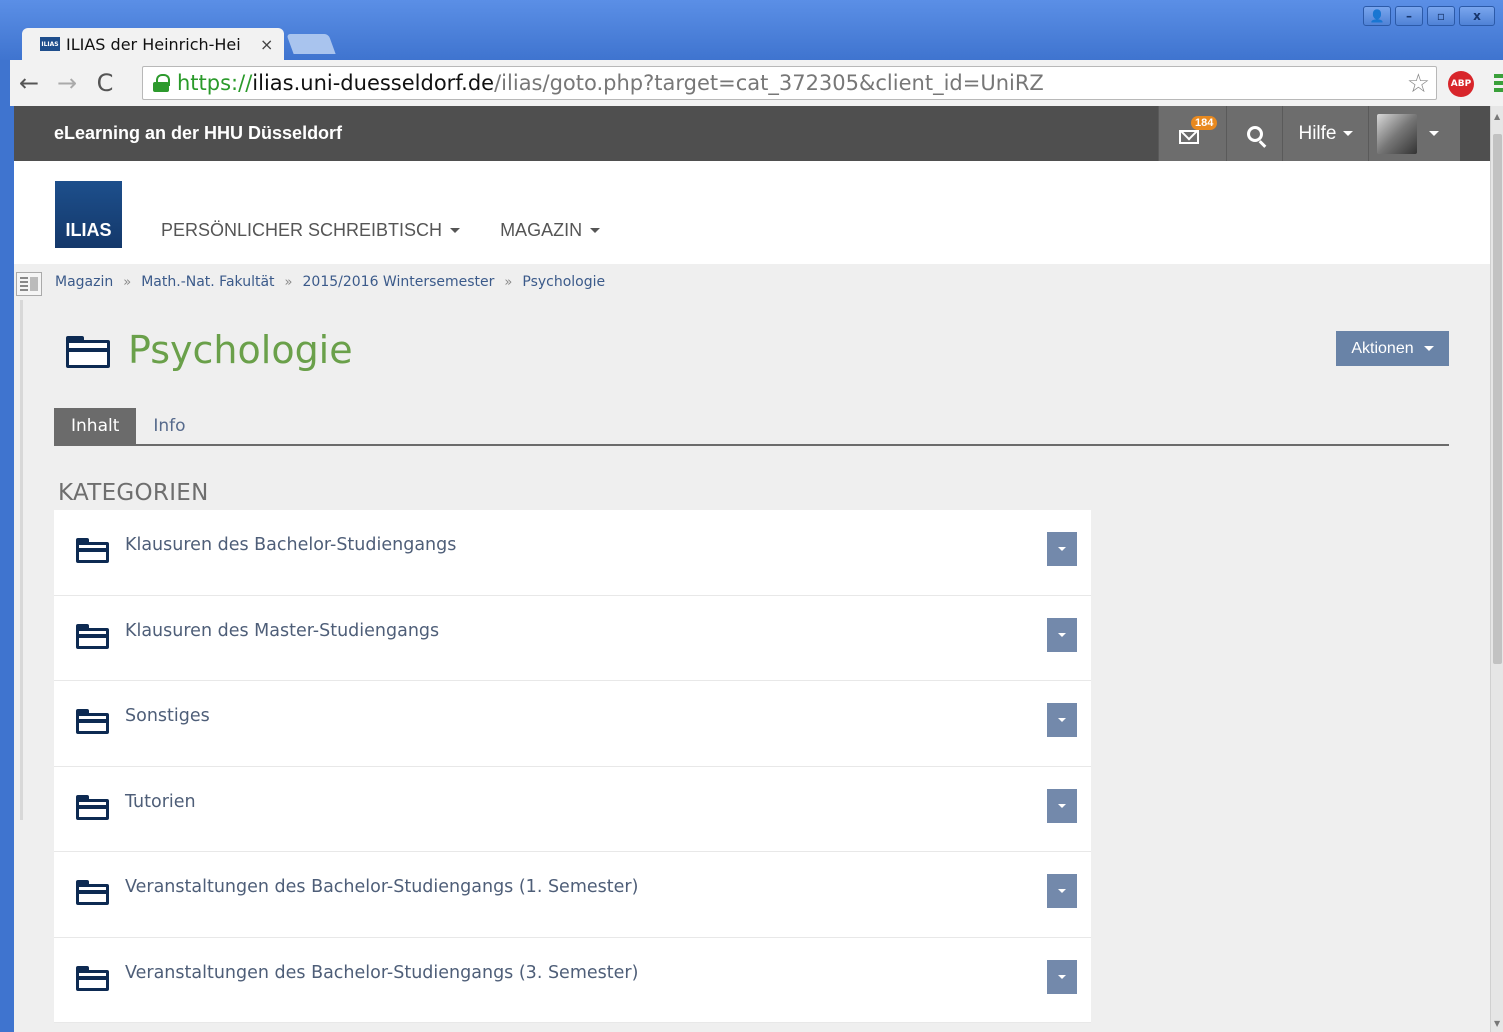  What do you see at coordinates (1409, 16) in the screenshot?
I see `minimize-button: –` at bounding box center [1409, 16].